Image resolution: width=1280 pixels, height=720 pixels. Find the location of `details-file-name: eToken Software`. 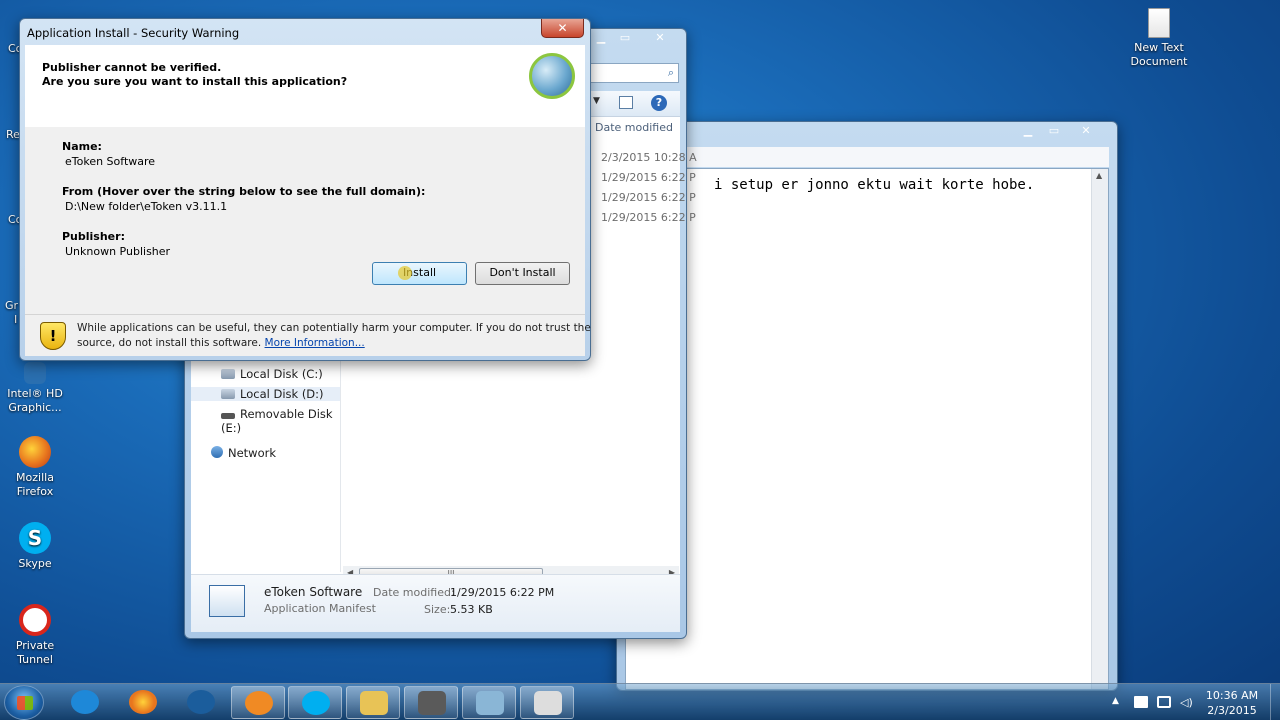

details-file-name: eToken Software is located at coordinates (313, 592).